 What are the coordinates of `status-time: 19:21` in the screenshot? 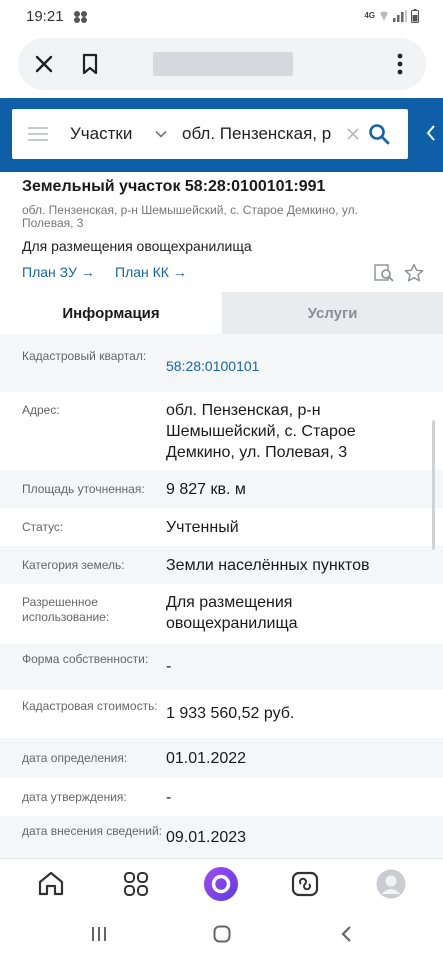 It's located at (45, 16).